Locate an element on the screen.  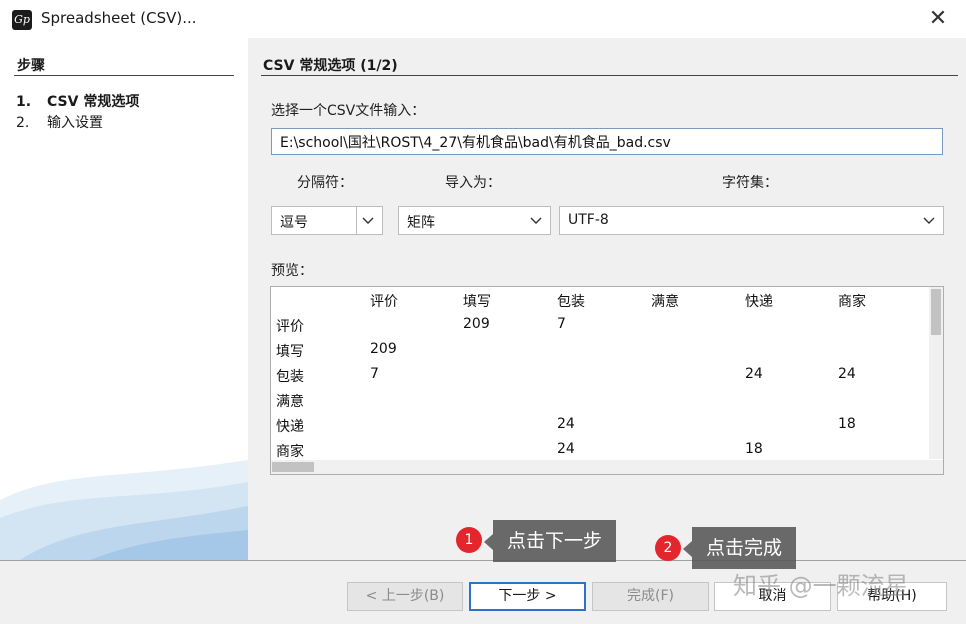
separator-label: 分隔符： is located at coordinates (325, 183).